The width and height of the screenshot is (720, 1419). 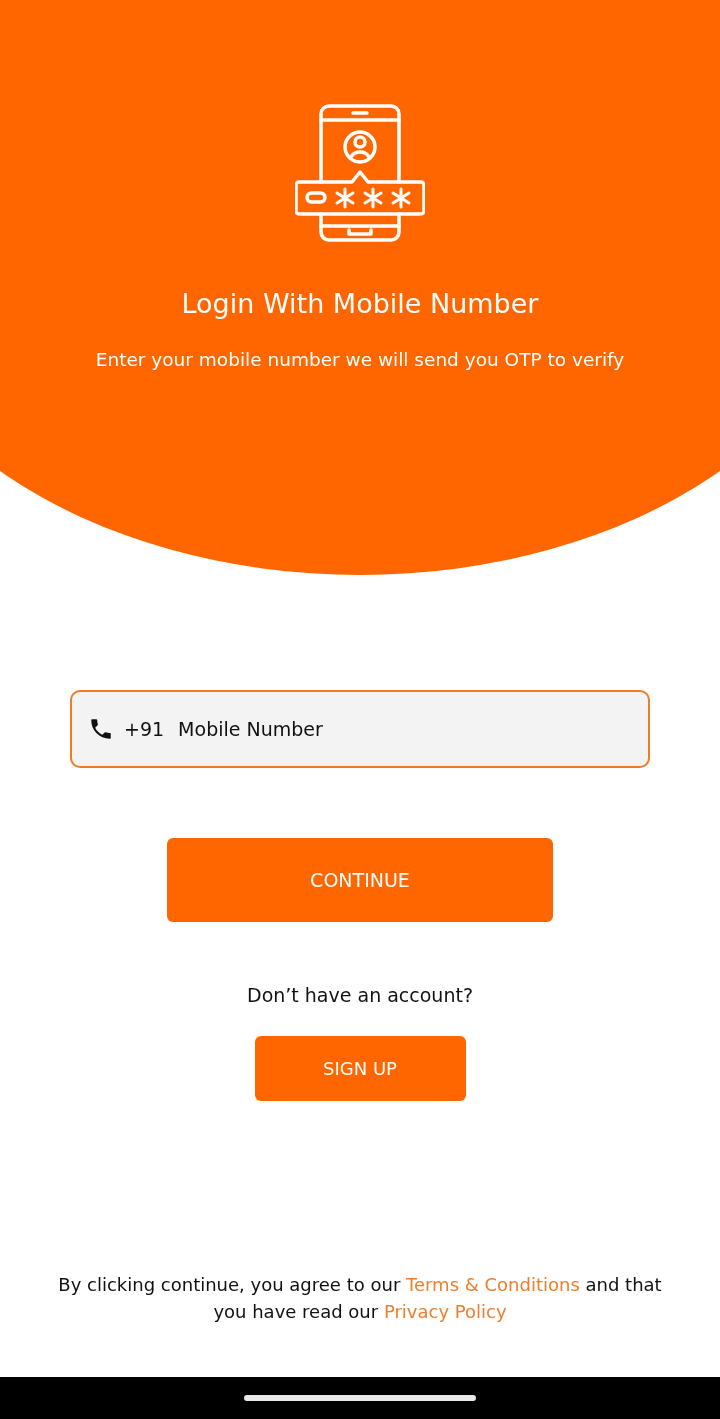 I want to click on home-indicator, so click(x=360, y=1398).